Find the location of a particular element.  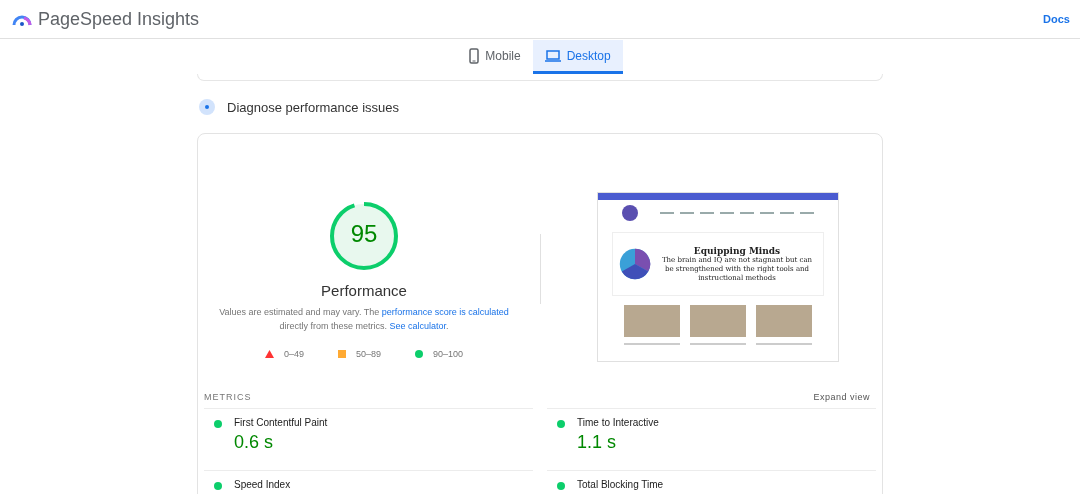

expand-view-button: Expand view is located at coordinates (841, 397).